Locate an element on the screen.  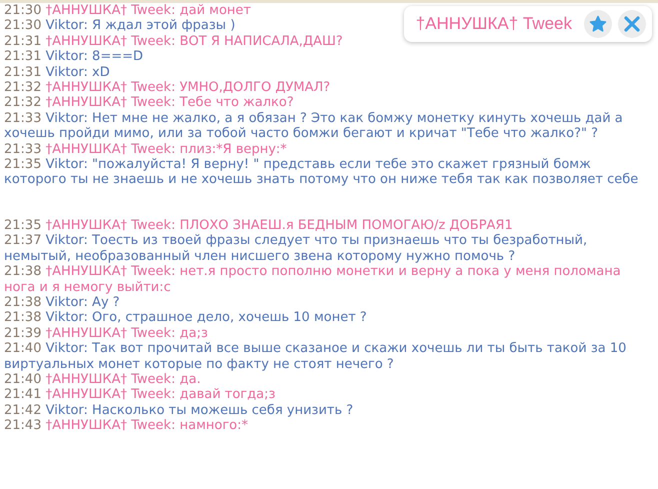
chat-message: 21:38 Viktor: Ау ? is located at coordinates (62, 302).